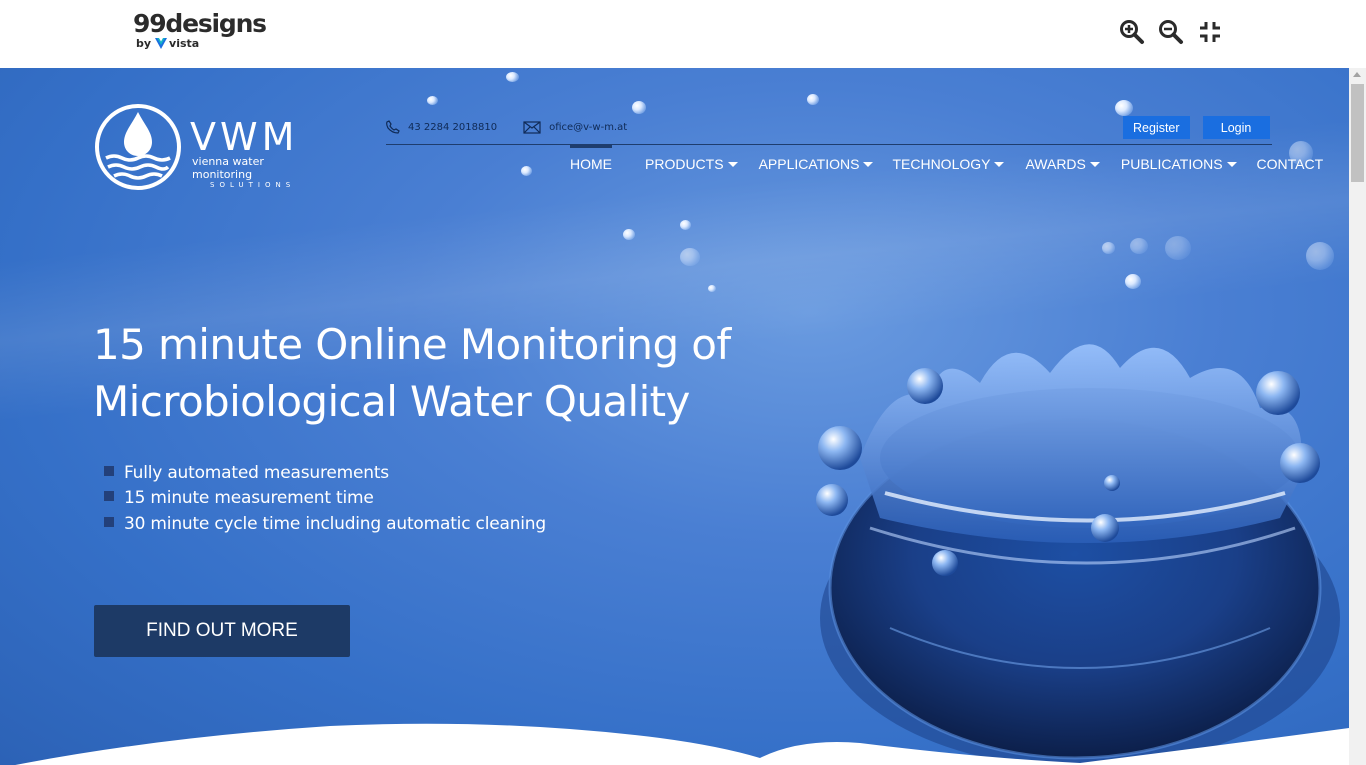 This screenshot has width=1366, height=765. Describe the element at coordinates (532, 127) in the screenshot. I see `mail-icon` at that location.